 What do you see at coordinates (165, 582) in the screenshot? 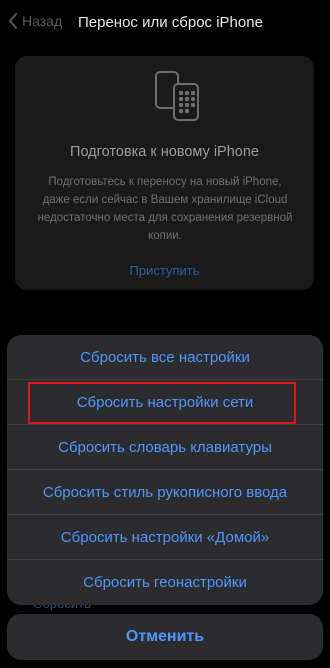
I see `reset-location-privacy-button: Сбросить геонастройки` at bounding box center [165, 582].